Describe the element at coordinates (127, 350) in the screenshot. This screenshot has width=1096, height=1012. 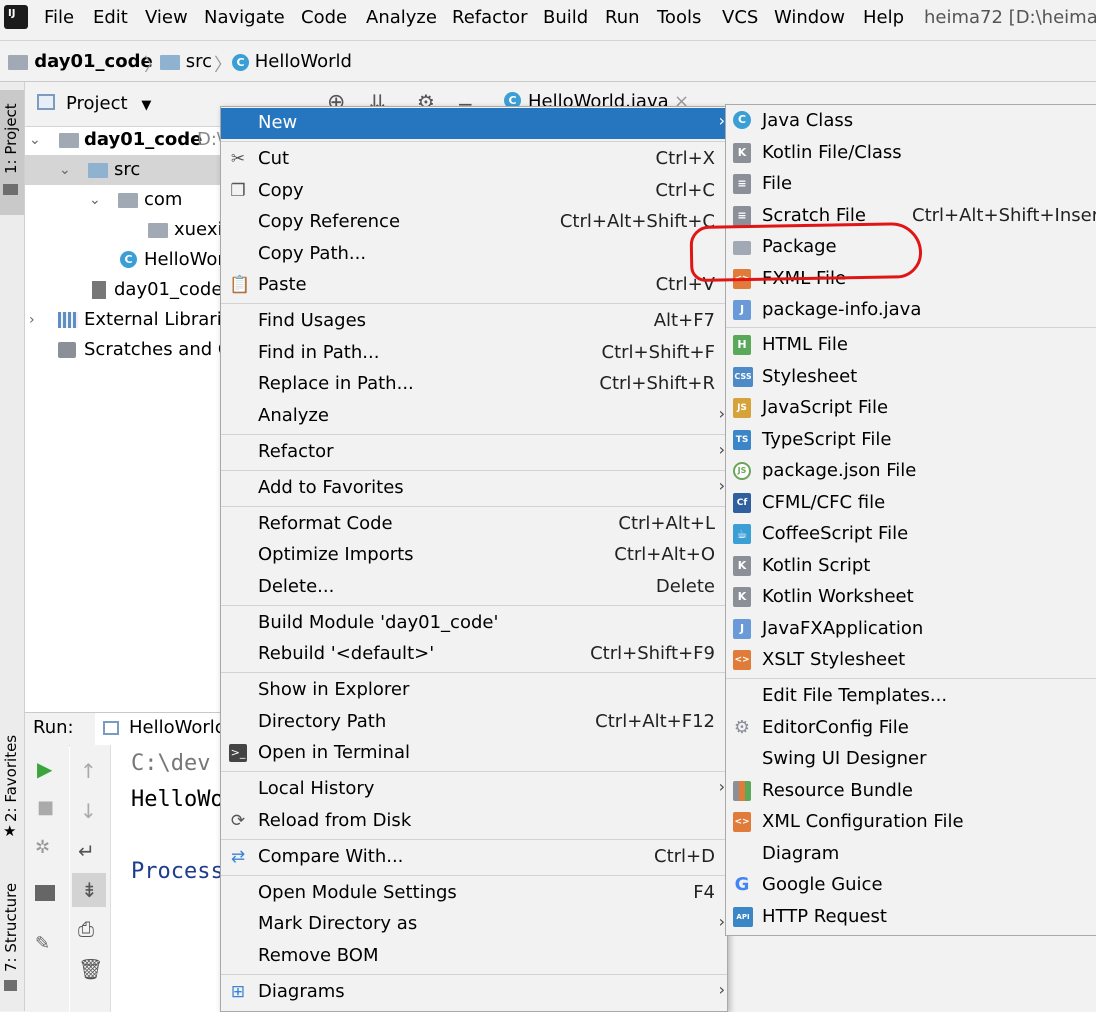
I see `tree-row-scratches: Scratches and C` at that location.